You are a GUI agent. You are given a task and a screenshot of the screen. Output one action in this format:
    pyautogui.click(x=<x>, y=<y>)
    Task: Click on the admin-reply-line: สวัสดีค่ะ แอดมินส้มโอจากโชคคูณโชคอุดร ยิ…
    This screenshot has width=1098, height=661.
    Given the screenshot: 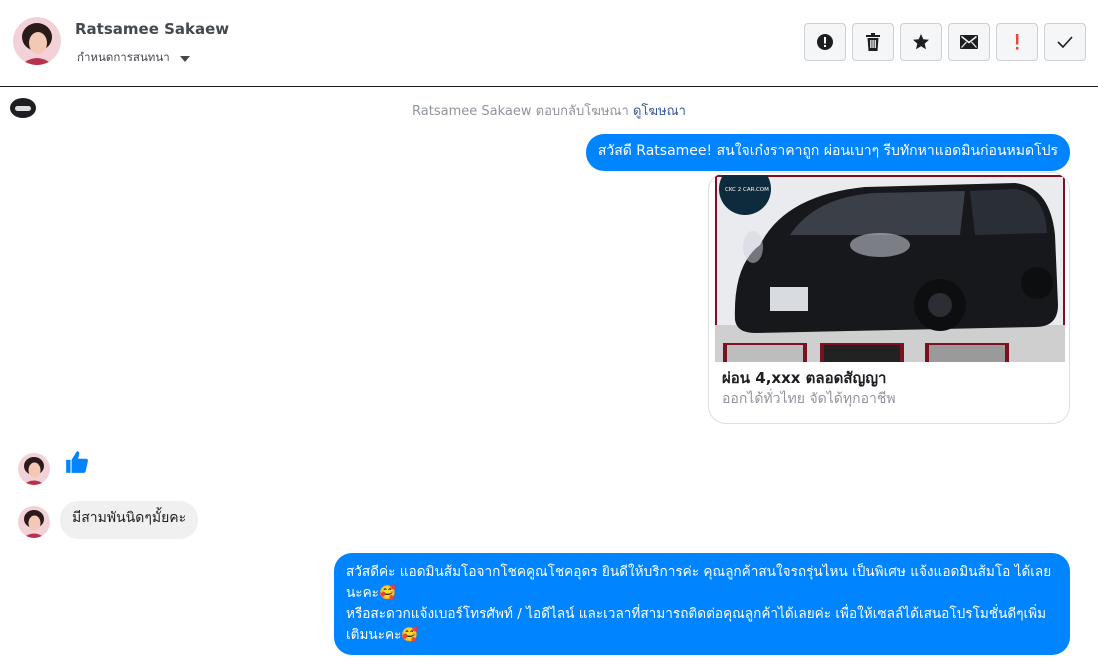 What is the action you would take?
    pyautogui.click(x=699, y=582)
    